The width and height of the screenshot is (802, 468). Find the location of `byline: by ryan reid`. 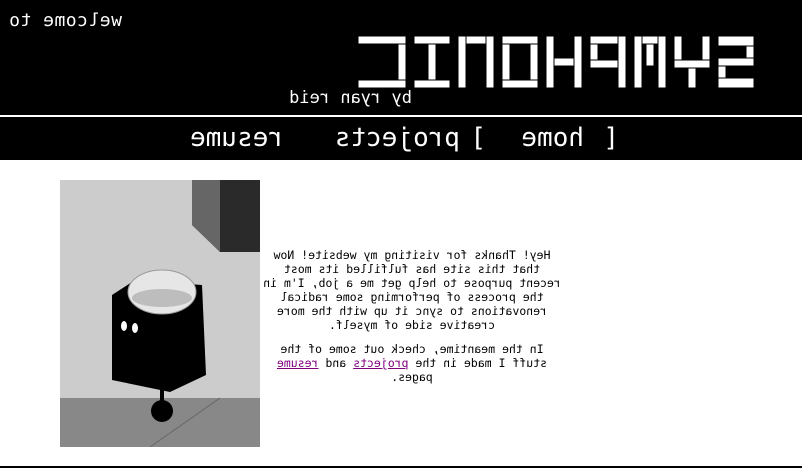

byline: by ryan reid is located at coordinates (350, 98).